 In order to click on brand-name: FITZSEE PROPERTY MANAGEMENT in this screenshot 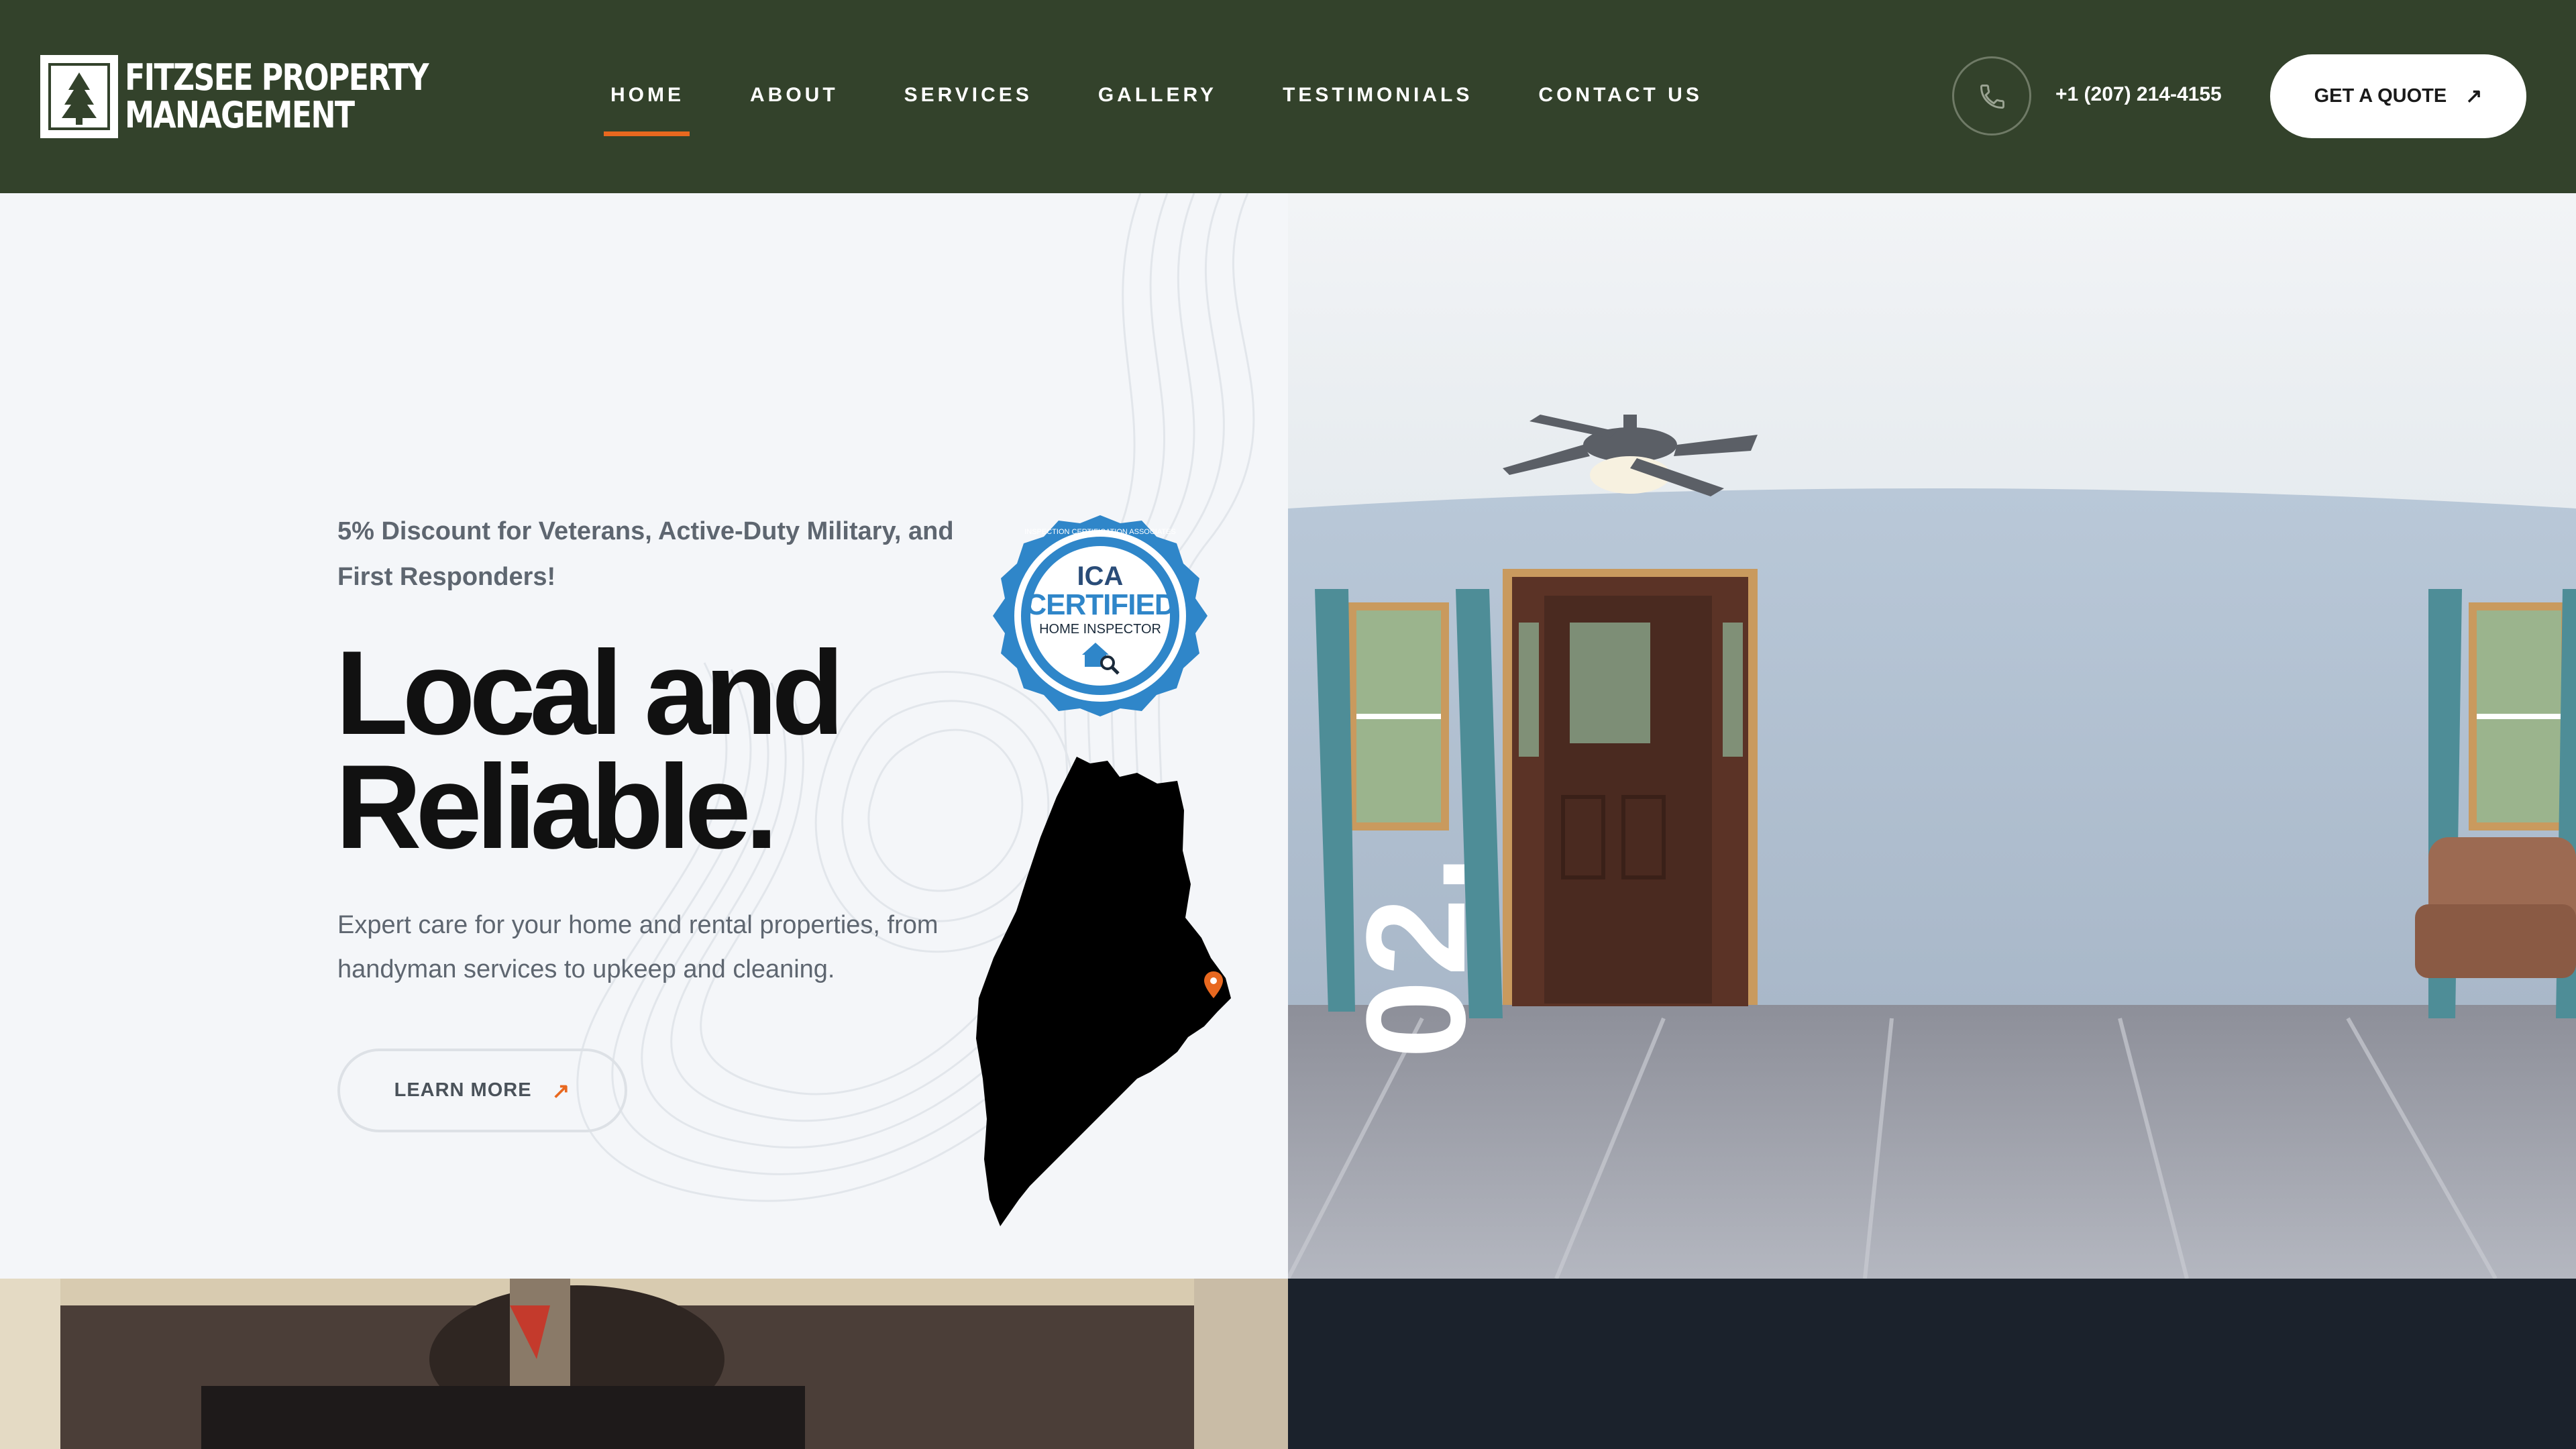, I will do `click(277, 96)`.